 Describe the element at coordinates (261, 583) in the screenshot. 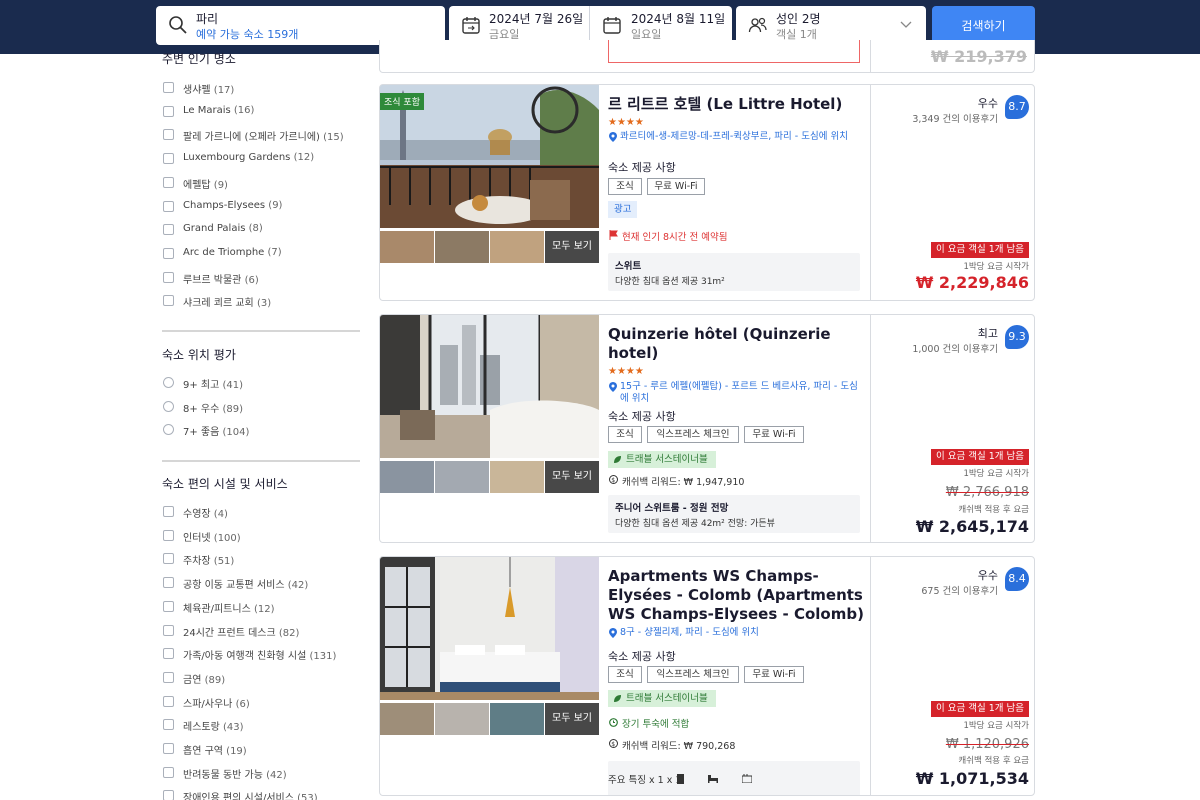

I see `filter-option: 공항 이동 교통편 서비스 (42)` at that location.